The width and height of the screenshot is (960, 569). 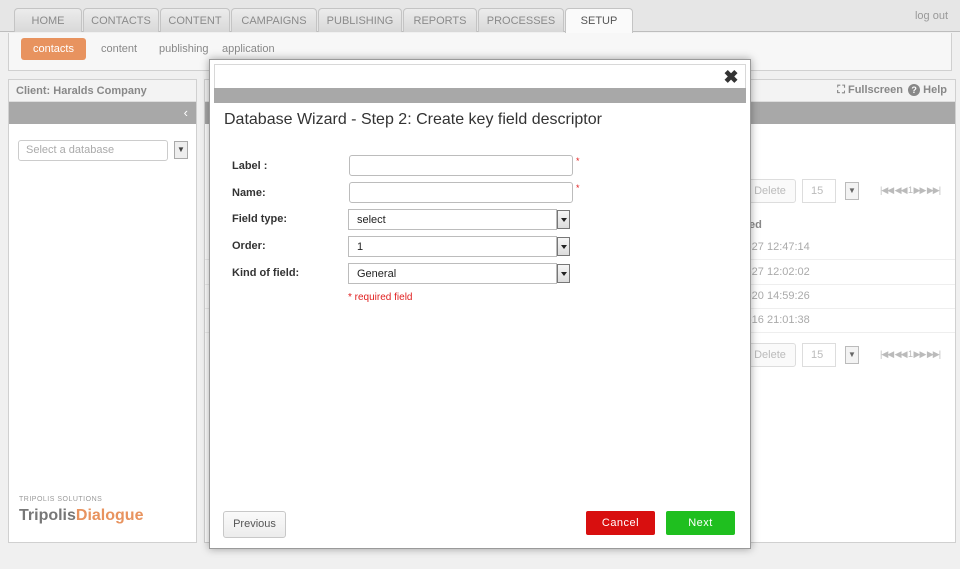 What do you see at coordinates (480, 76) in the screenshot?
I see `dialog-titlebar: ✖` at bounding box center [480, 76].